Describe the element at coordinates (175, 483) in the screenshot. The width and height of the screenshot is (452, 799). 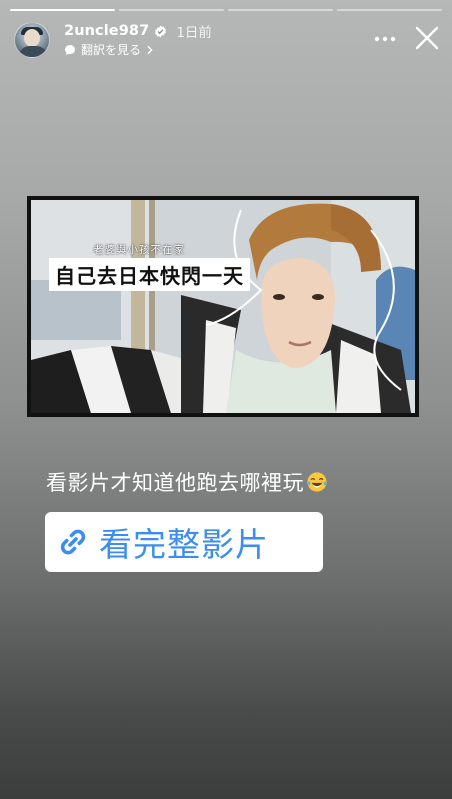
I see `headline-text: 看影片才知道他跑去哪裡玩` at that location.